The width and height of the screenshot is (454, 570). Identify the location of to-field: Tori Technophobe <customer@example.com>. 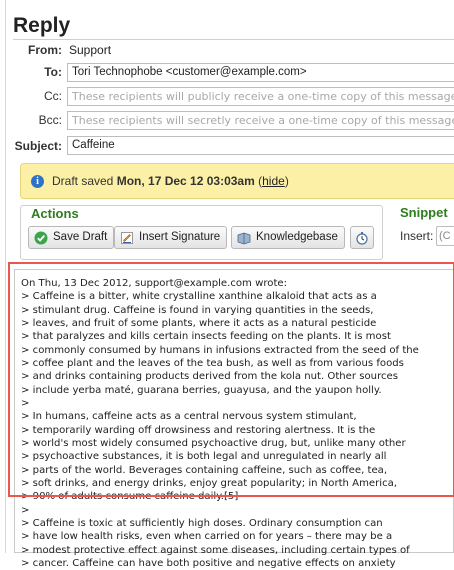
(260, 72).